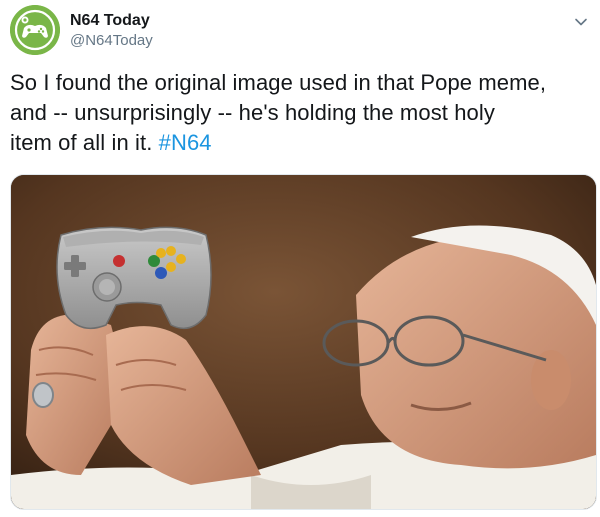 This screenshot has width=600, height=517. I want to click on display-name: N64 Today, so click(111, 20).